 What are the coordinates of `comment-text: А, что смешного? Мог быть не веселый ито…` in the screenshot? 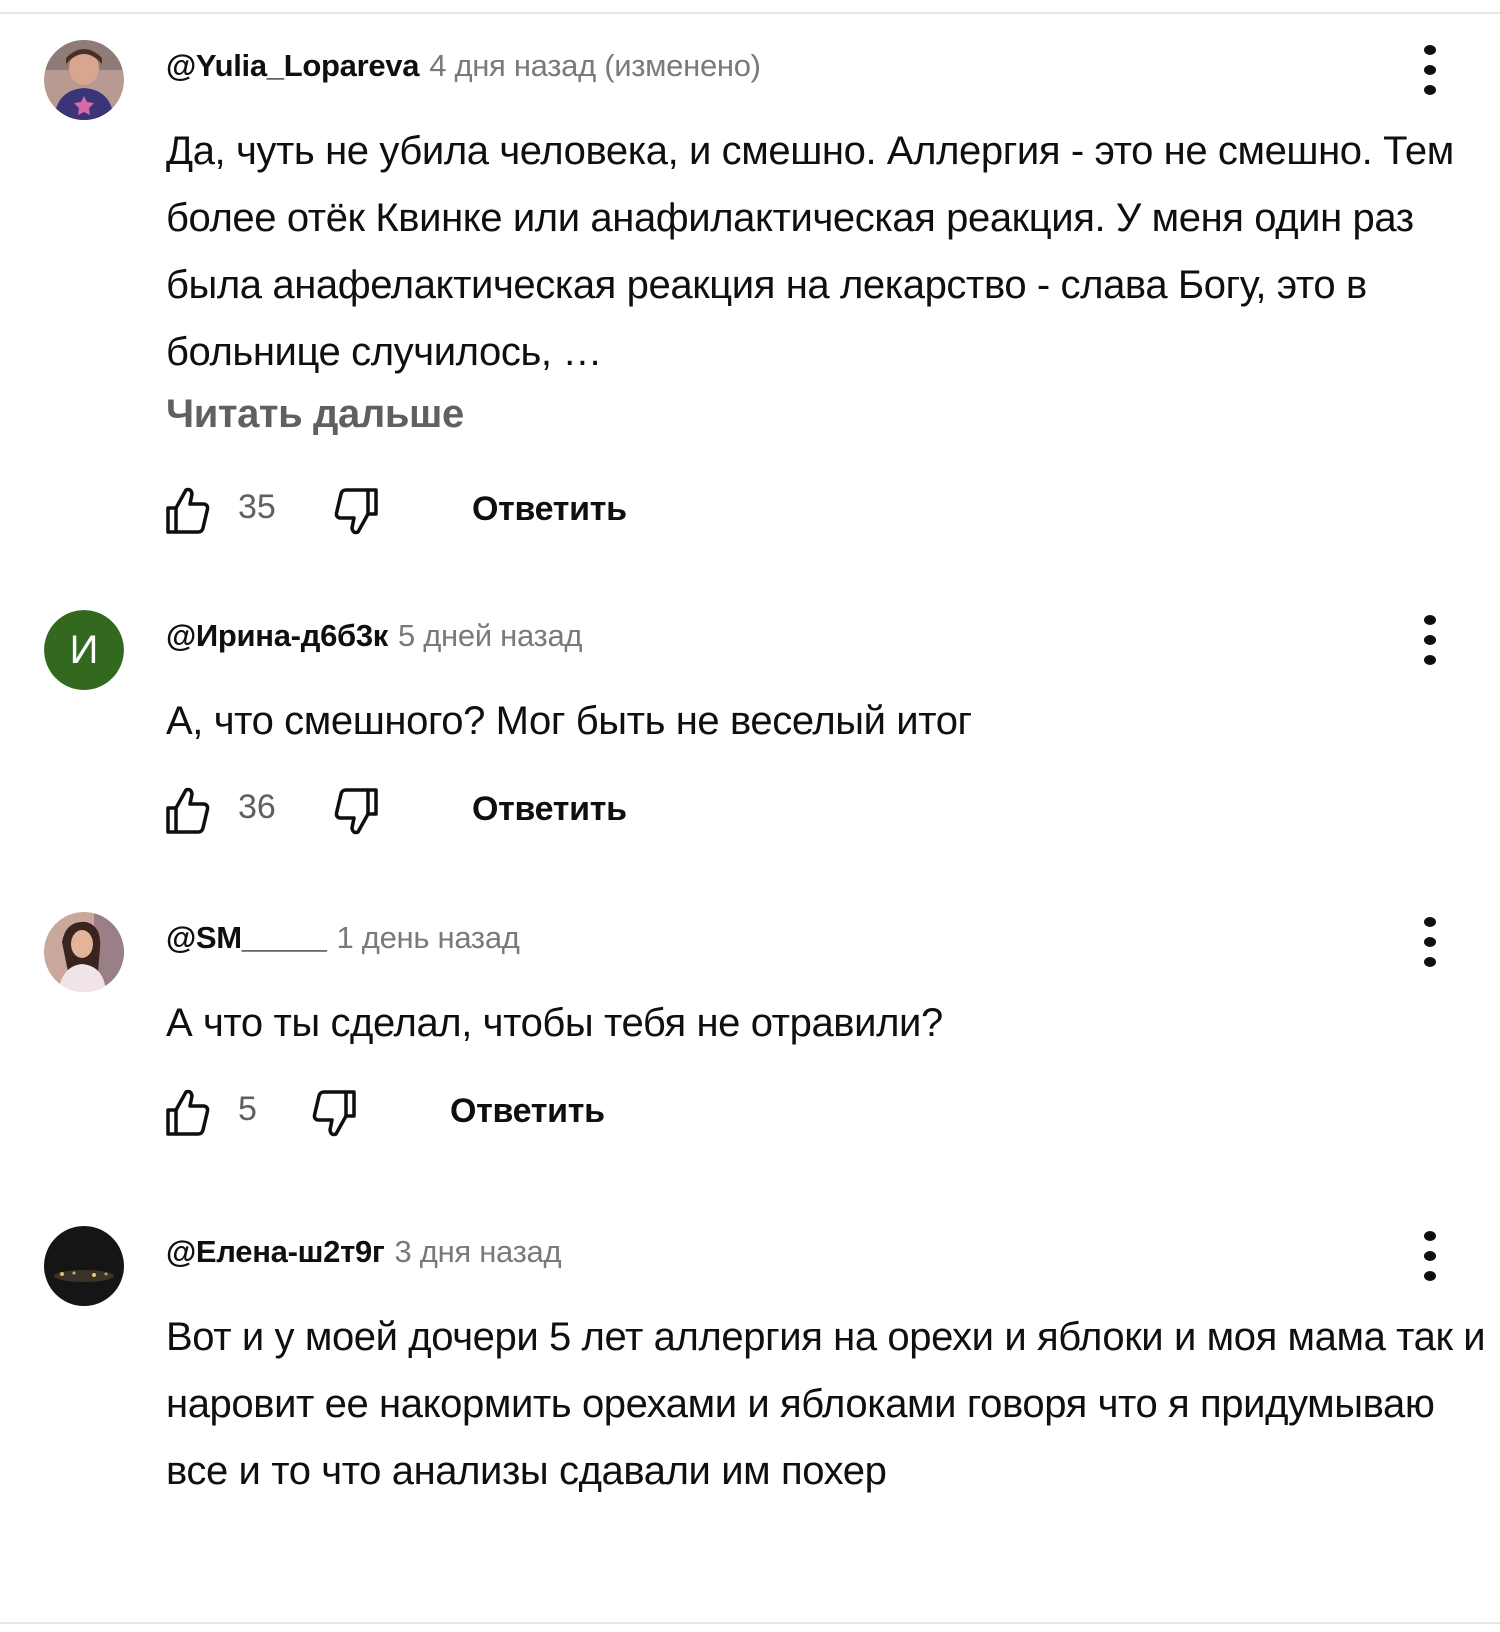 It's located at (569, 721).